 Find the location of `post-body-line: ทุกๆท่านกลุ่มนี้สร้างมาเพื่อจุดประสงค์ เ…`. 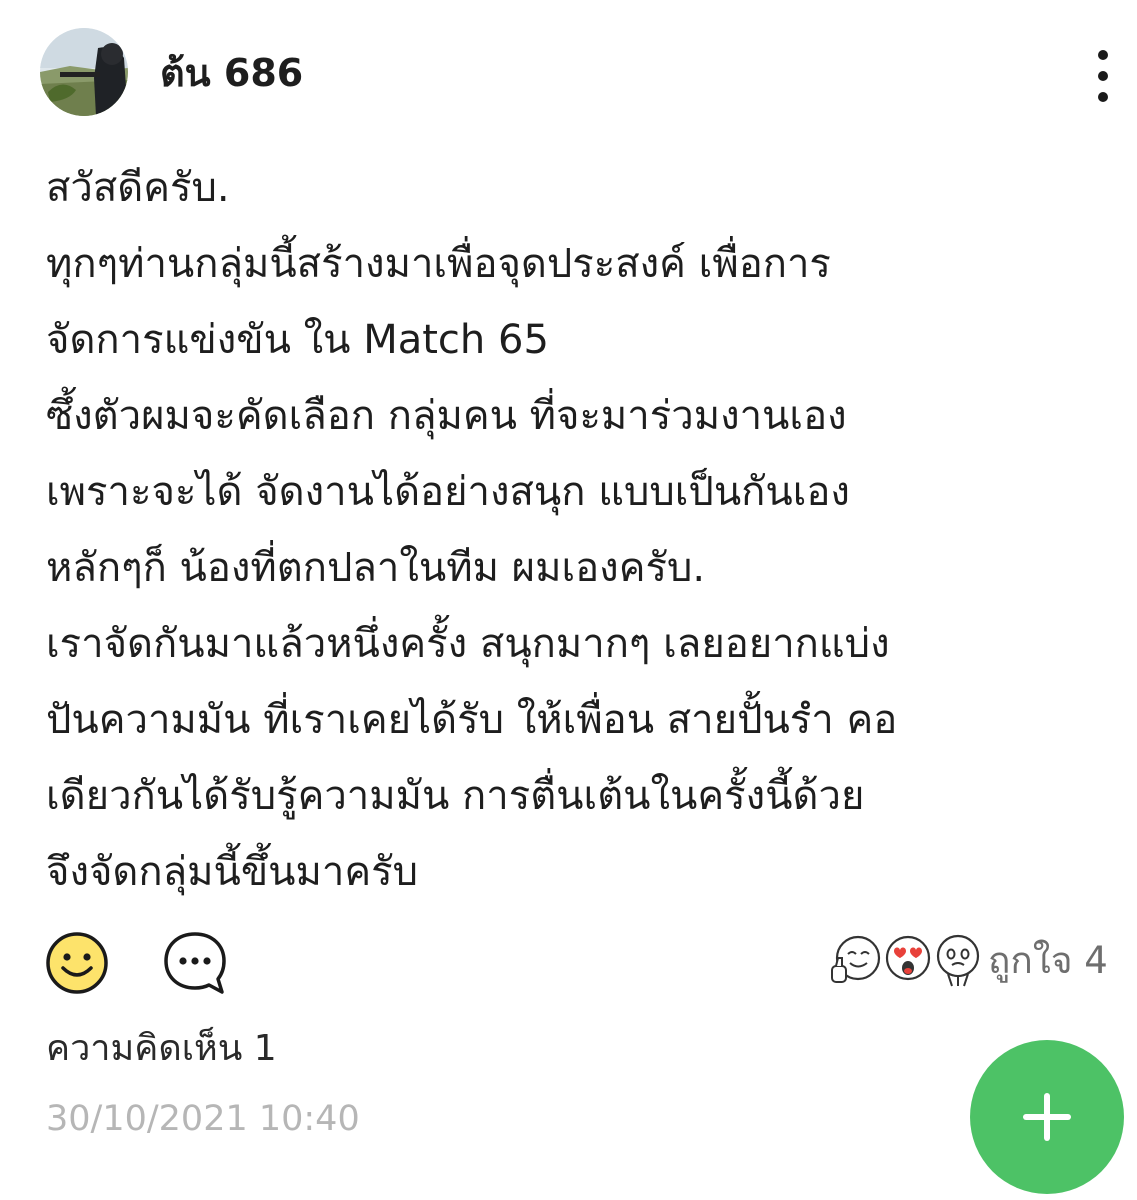

post-body-line: ทุกๆท่านกลุ่มนี้สร้างมาเพื่อจุดประสงค์ เ… is located at coordinates (438, 264).